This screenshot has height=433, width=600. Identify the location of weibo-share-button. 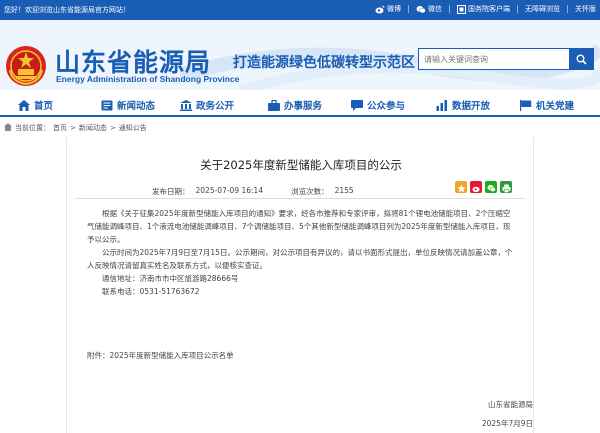
(476, 187).